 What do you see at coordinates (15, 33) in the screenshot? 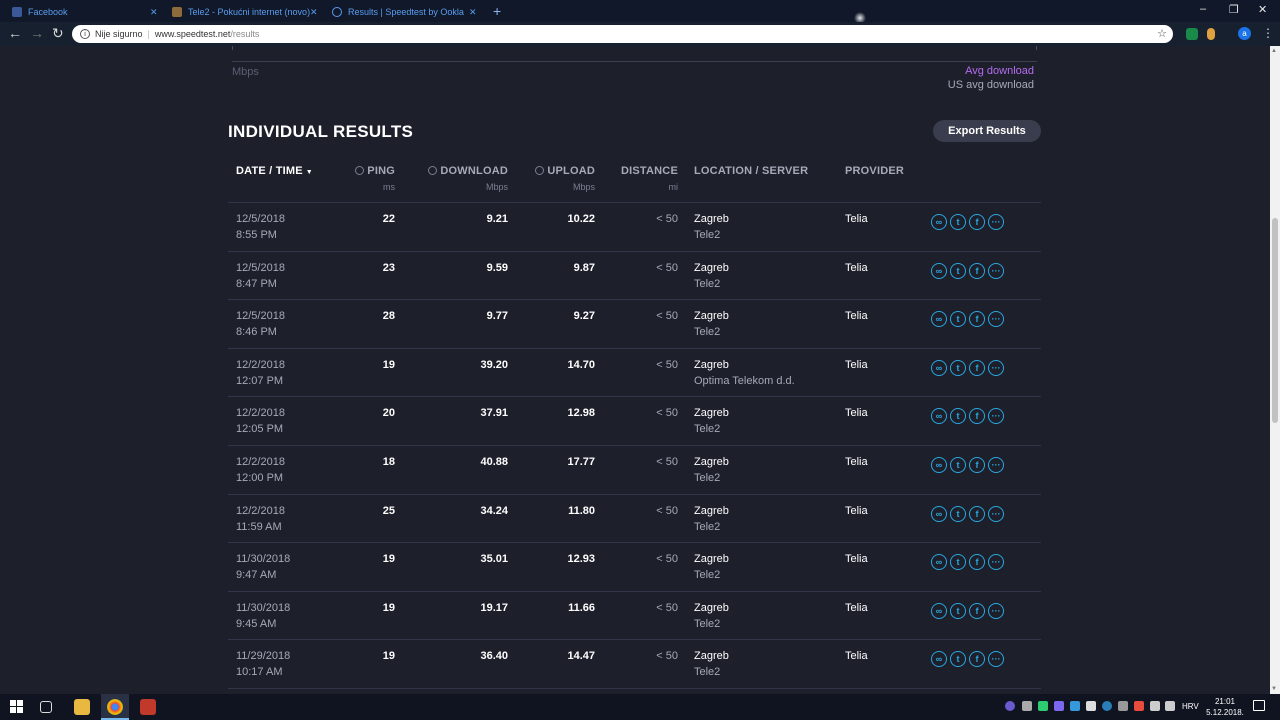
I see `back-arrow-icon: ←` at bounding box center [15, 33].